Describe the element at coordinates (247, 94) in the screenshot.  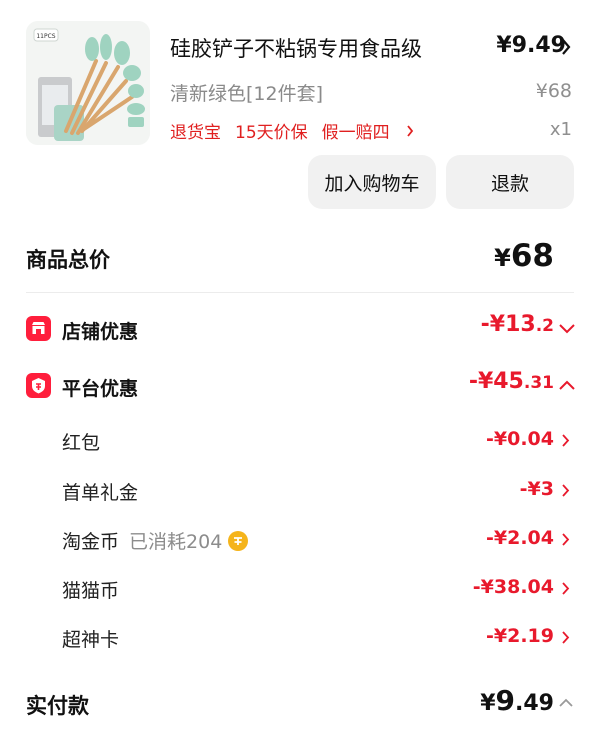
I see `product-spec: 清新绿色[12件套]` at that location.